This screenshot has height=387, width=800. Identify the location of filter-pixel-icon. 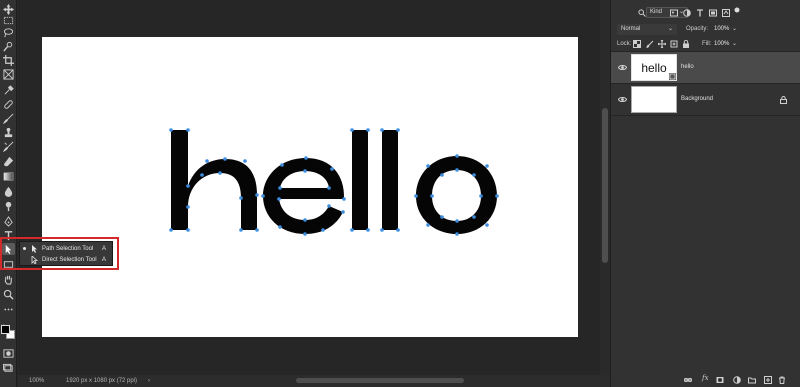
(674, 13).